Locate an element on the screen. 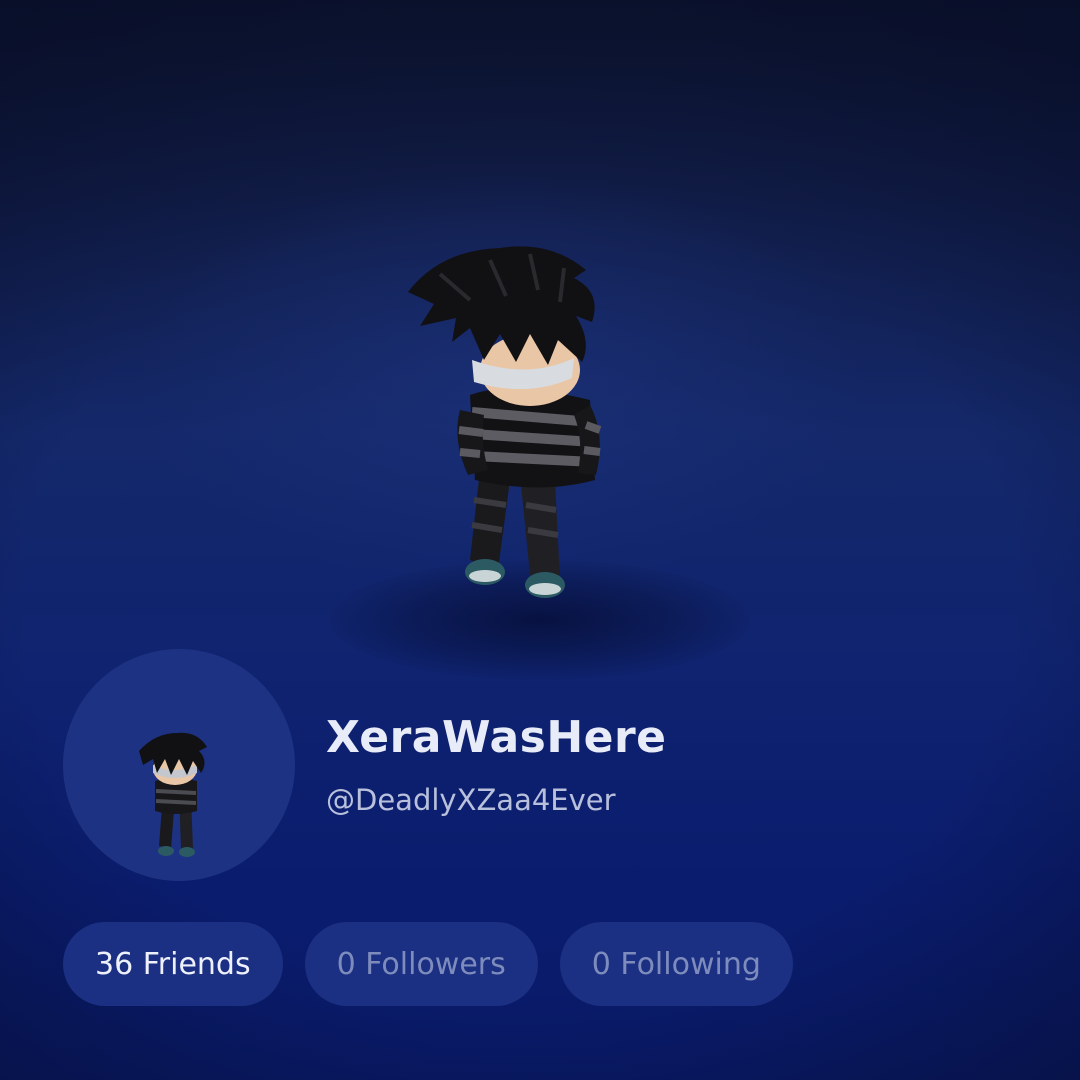 The image size is (1080, 1080). avatar-full-body-icon is located at coordinates (510, 430).